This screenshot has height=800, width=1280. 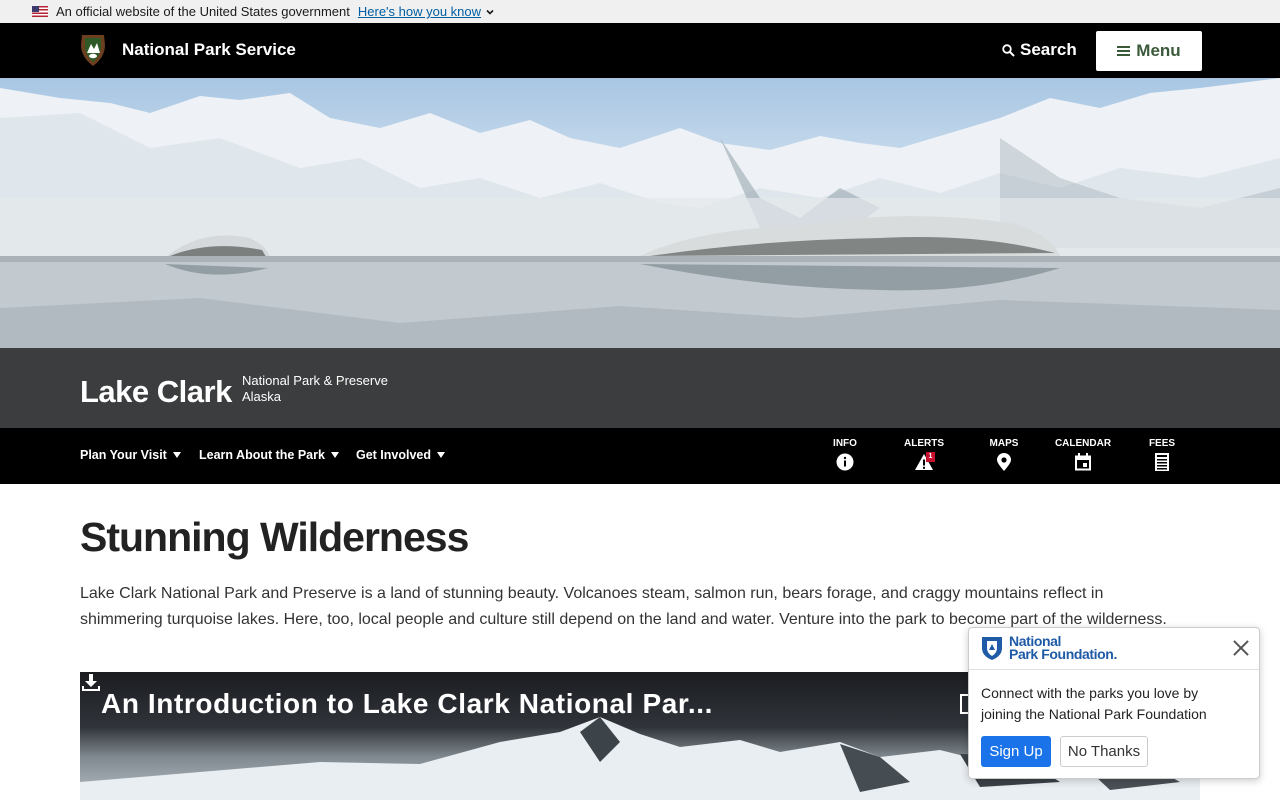 What do you see at coordinates (262, 396) in the screenshot?
I see `park-state: Alaska` at bounding box center [262, 396].